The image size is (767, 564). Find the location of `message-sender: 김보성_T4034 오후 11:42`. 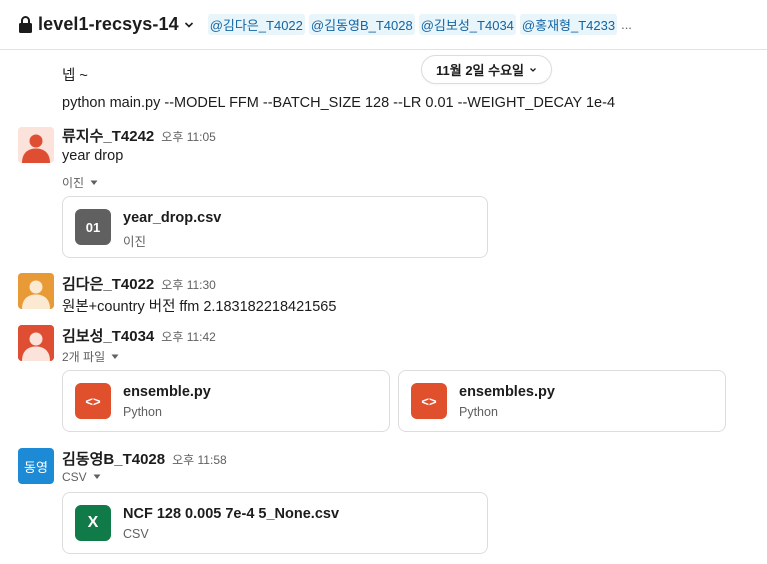

message-sender: 김보성_T4034 오후 11:42 is located at coordinates (139, 335).